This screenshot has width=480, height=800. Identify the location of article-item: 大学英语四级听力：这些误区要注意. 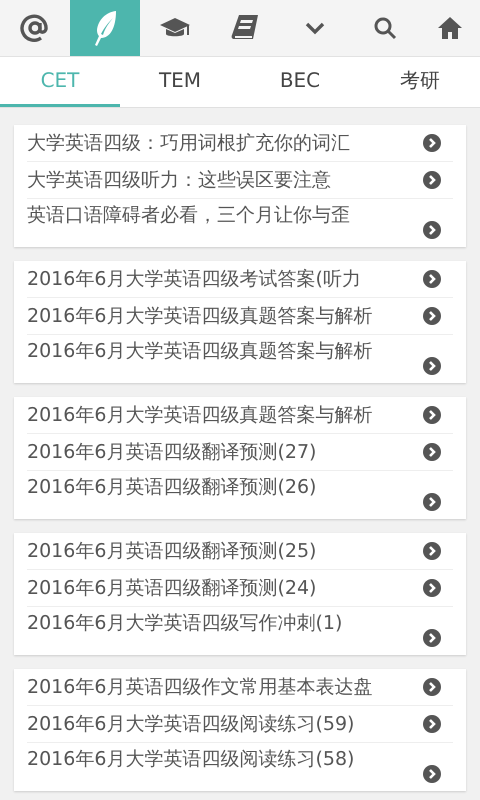
(240, 180).